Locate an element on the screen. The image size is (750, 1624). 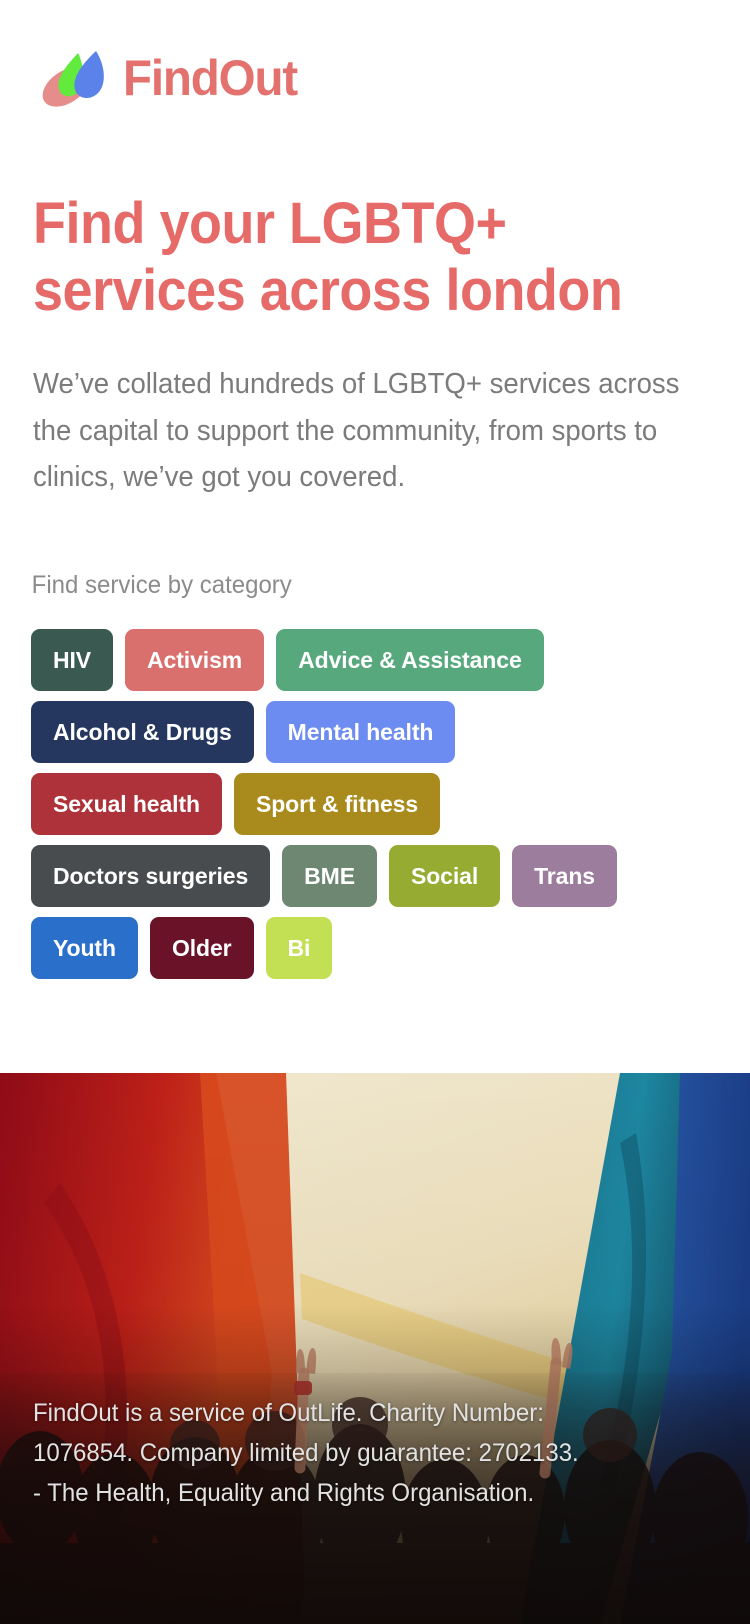
page-title-line-2: services across london is located at coordinates (328, 291).